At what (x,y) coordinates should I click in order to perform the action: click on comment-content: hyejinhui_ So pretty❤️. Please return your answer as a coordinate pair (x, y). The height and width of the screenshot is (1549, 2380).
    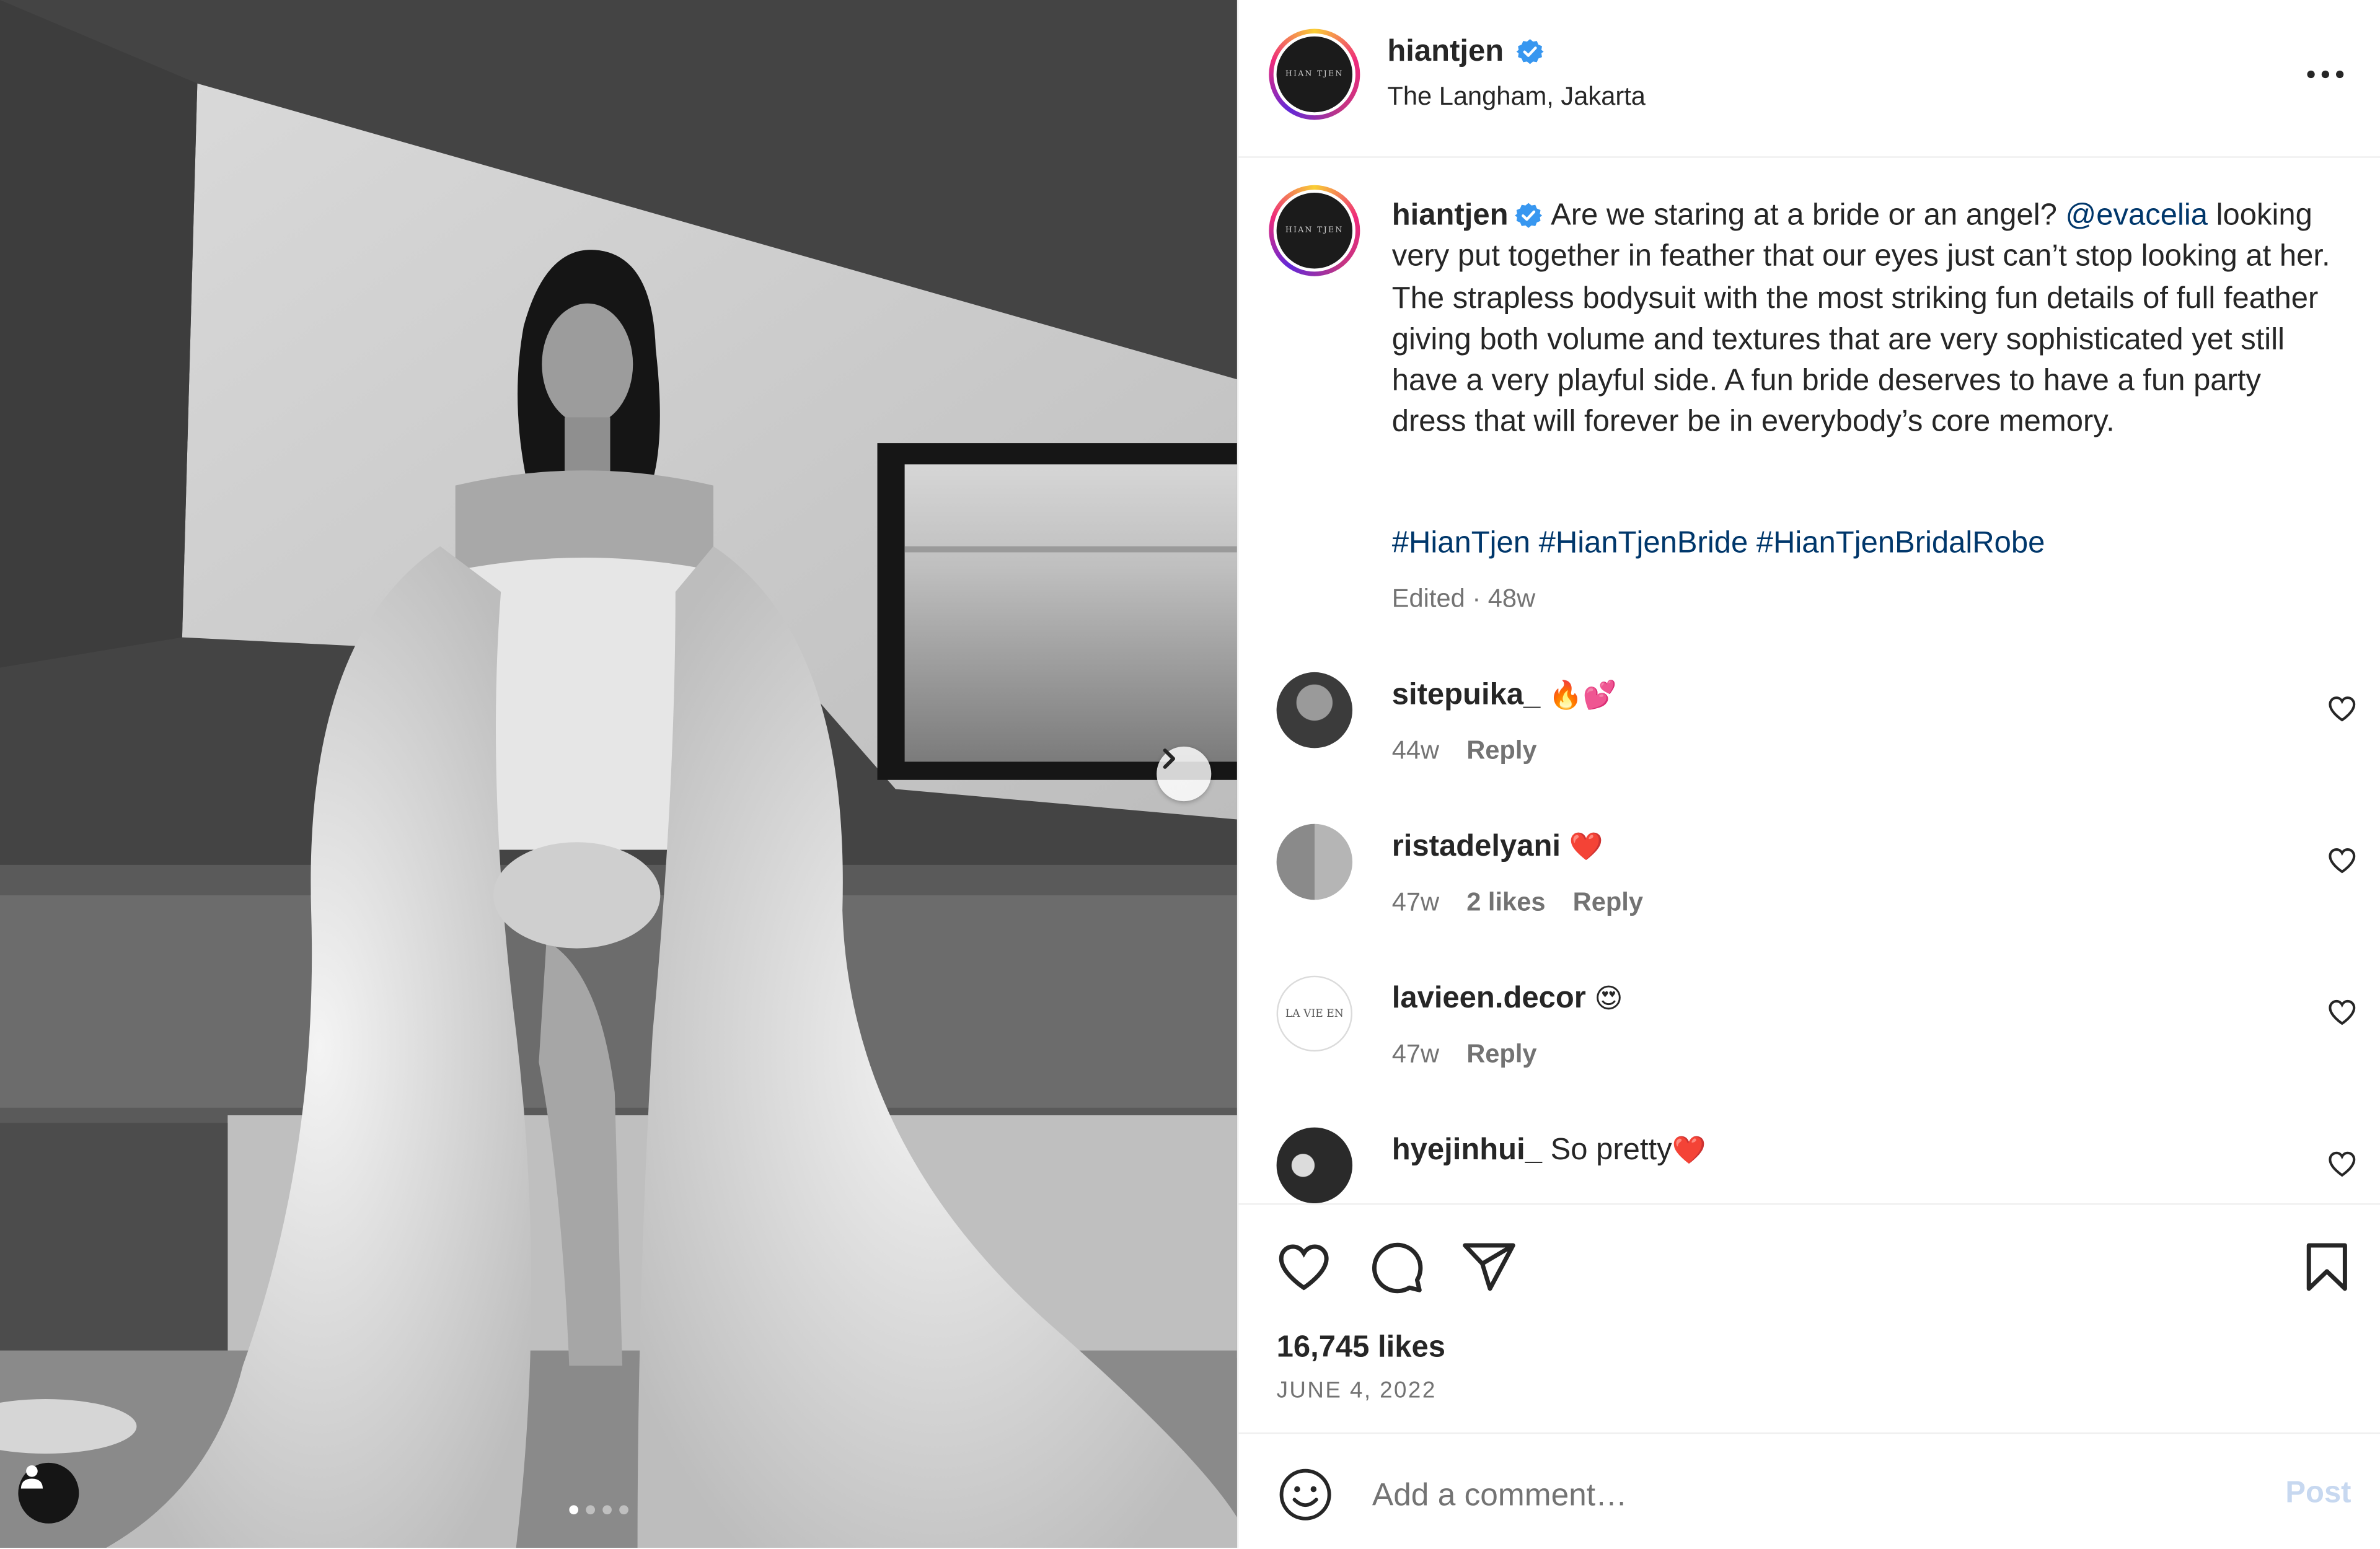
    Looking at the image, I should click on (1549, 1150).